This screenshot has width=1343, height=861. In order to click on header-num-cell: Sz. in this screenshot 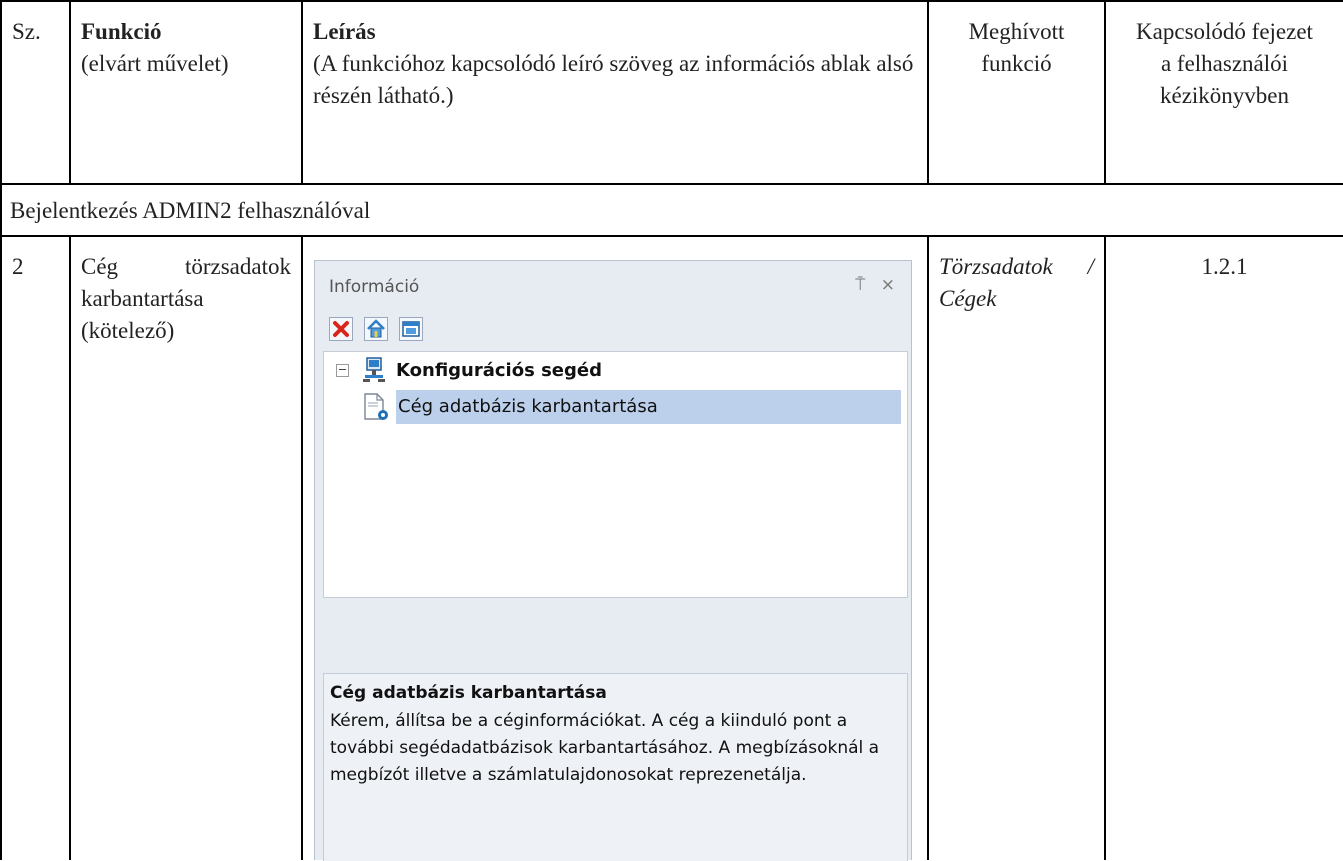, I will do `click(35, 92)`.